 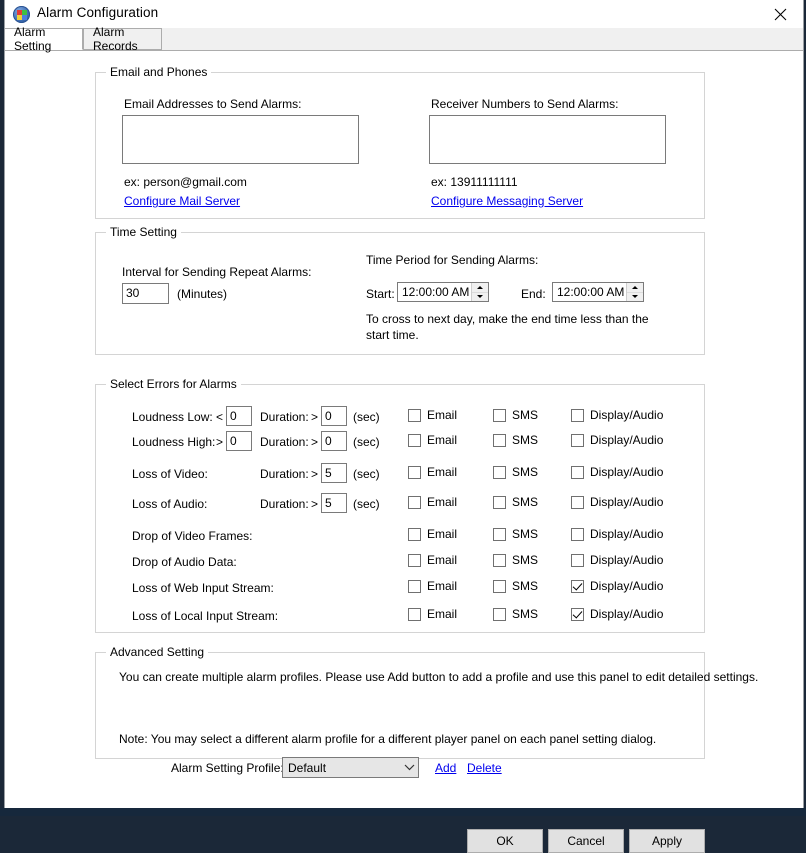 I want to click on duration-units-label: (sec), so click(x=366, y=417).